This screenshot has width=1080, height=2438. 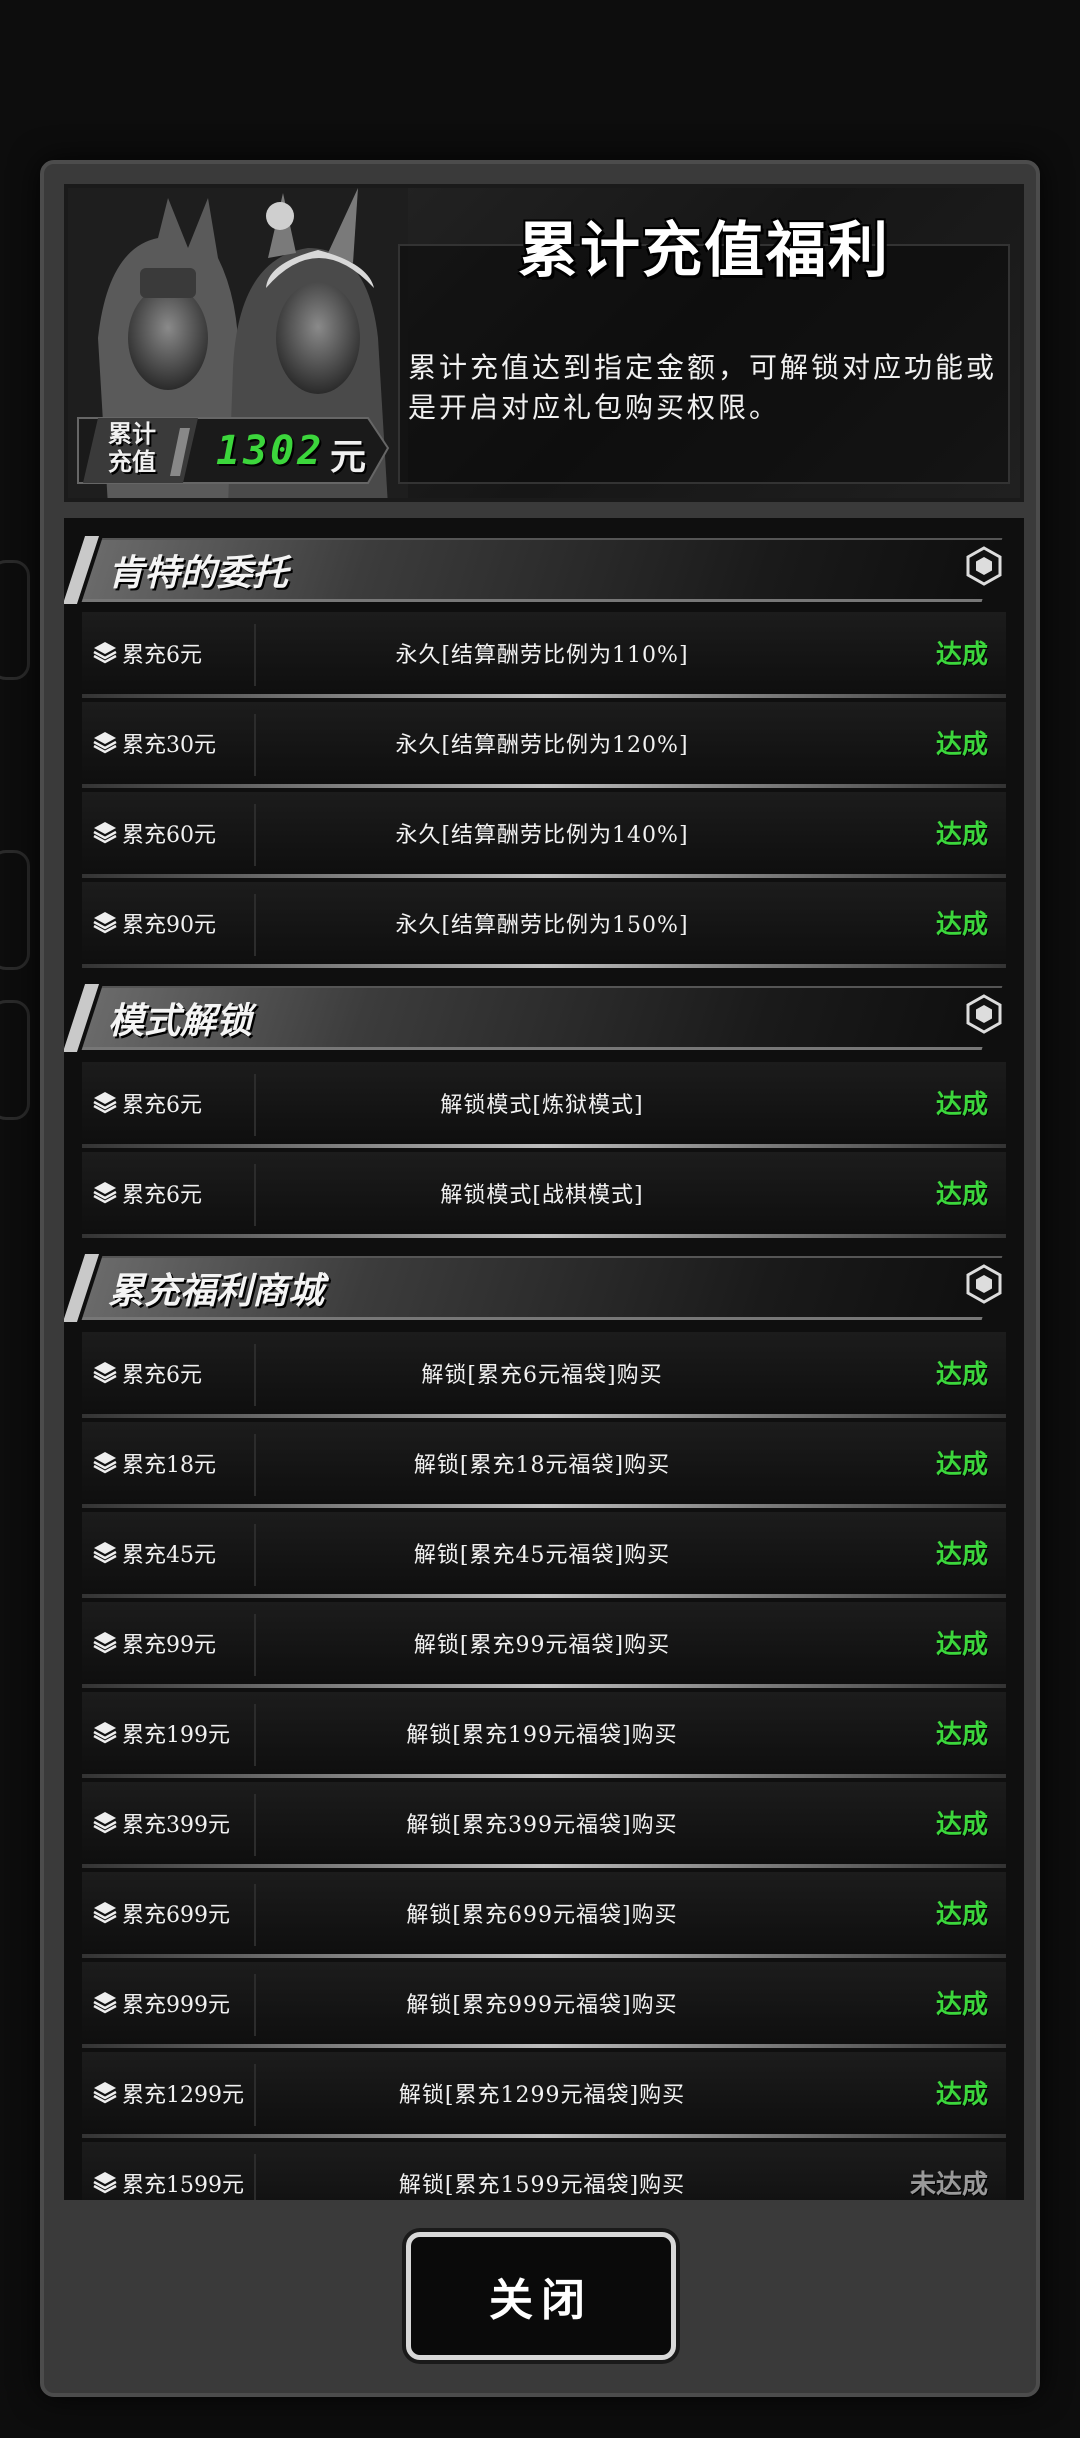 I want to click on status-badge: 未达成, so click(x=948, y=2185).